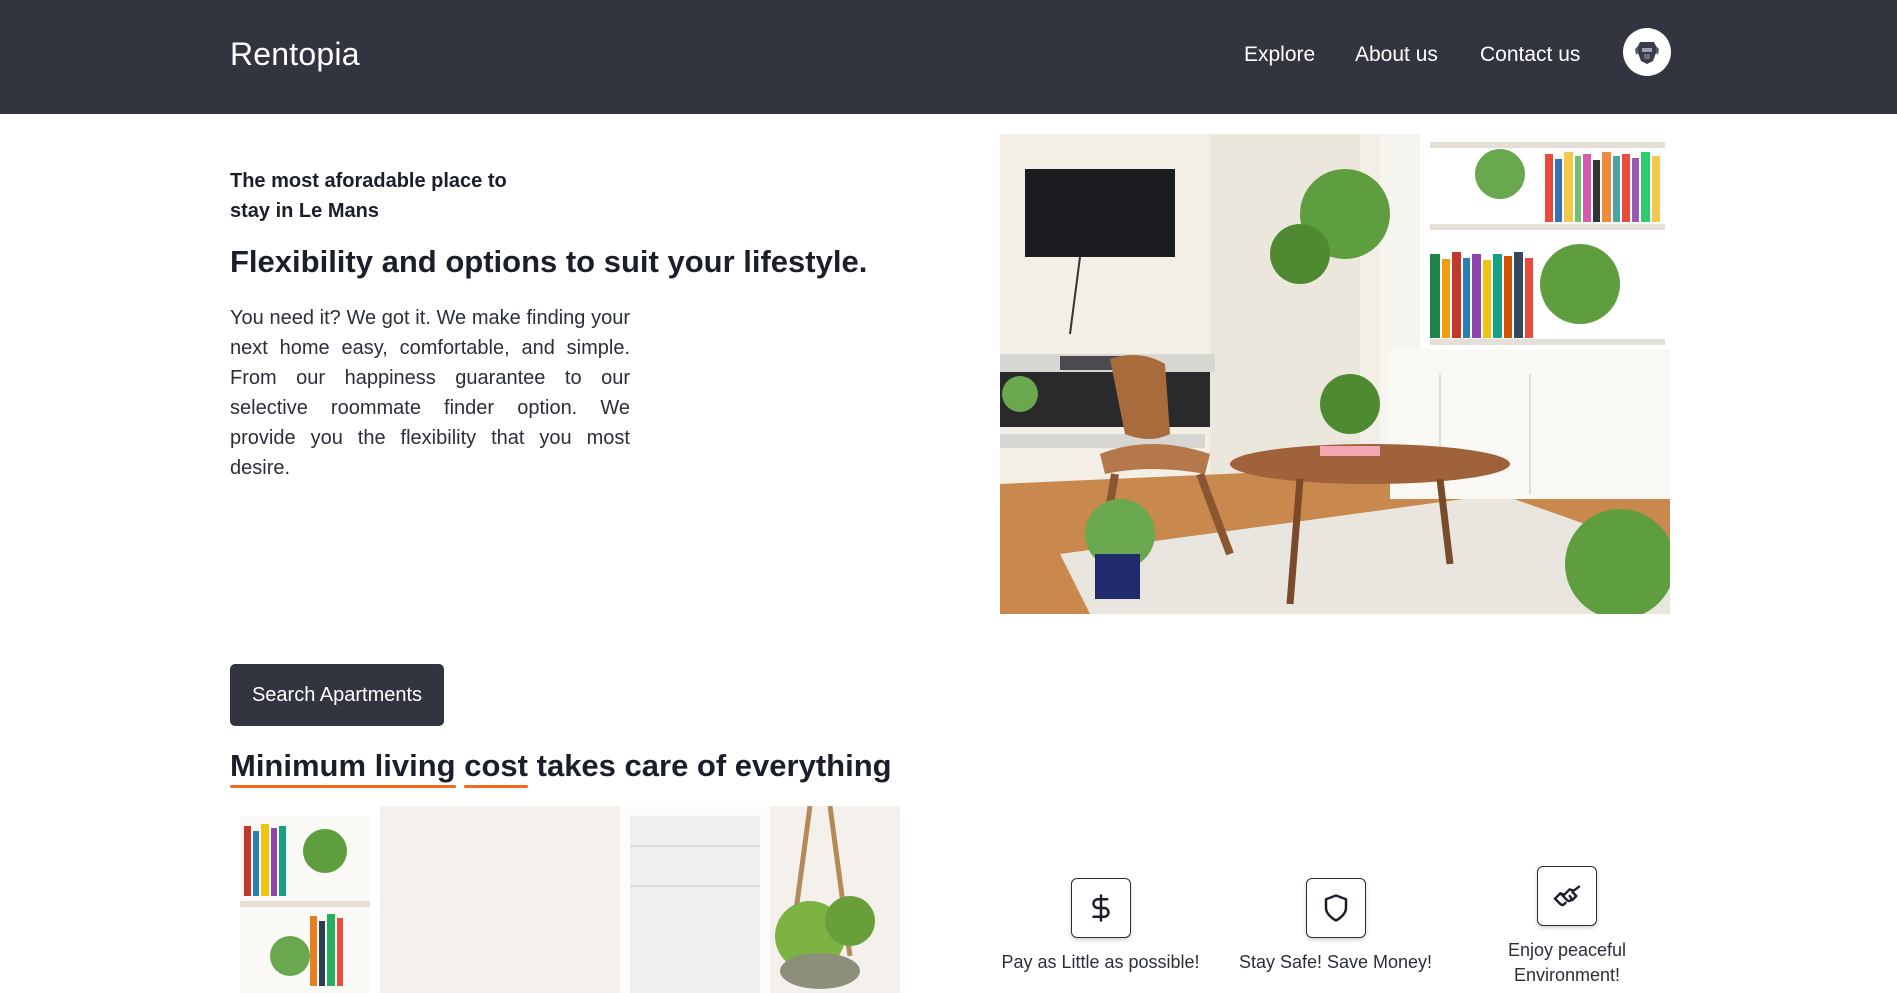 The width and height of the screenshot is (1897, 993). I want to click on user-avatar, so click(1647, 52).